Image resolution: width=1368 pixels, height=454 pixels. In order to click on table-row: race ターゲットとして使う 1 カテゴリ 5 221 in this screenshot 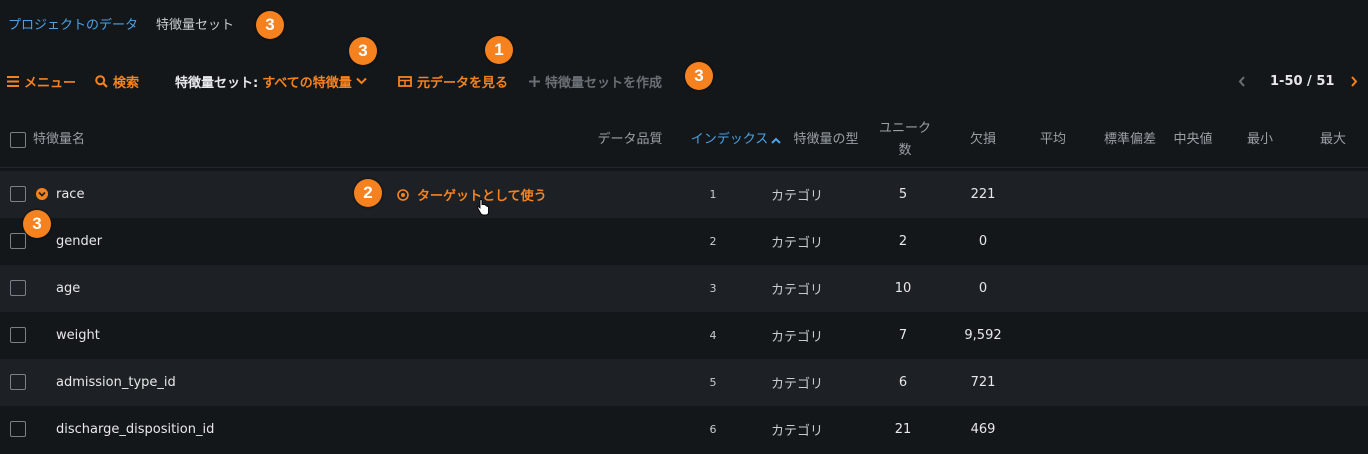, I will do `click(684, 194)`.